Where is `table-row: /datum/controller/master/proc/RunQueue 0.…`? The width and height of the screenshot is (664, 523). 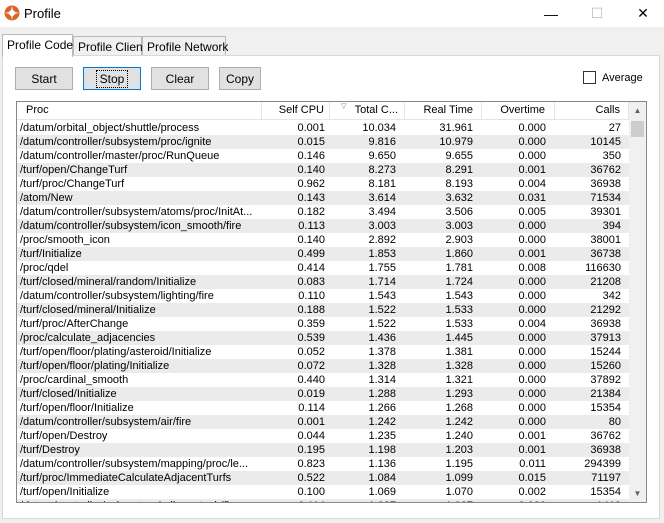 table-row: /datum/controller/master/proc/RunQueue 0.… is located at coordinates (323, 156).